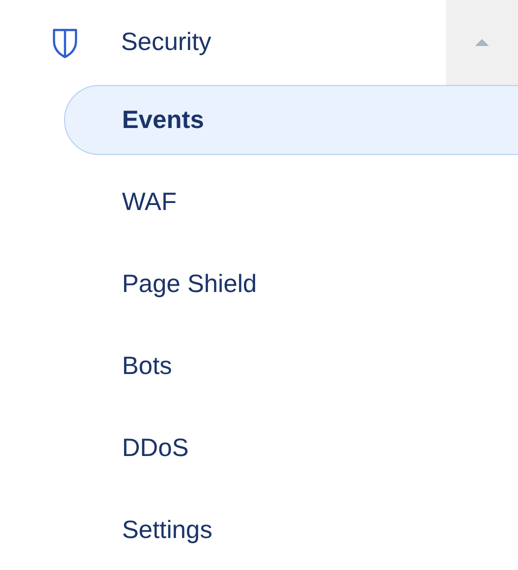 This screenshot has width=518, height=570. What do you see at coordinates (65, 42) in the screenshot?
I see `shield-icon` at bounding box center [65, 42].